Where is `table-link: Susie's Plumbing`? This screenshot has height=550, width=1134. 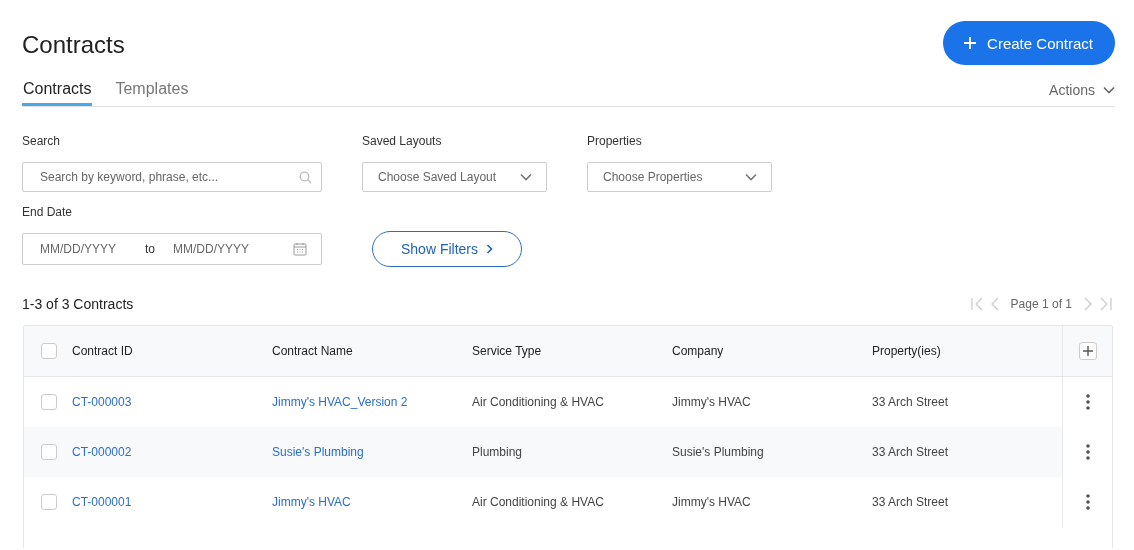 table-link: Susie's Plumbing is located at coordinates (318, 452).